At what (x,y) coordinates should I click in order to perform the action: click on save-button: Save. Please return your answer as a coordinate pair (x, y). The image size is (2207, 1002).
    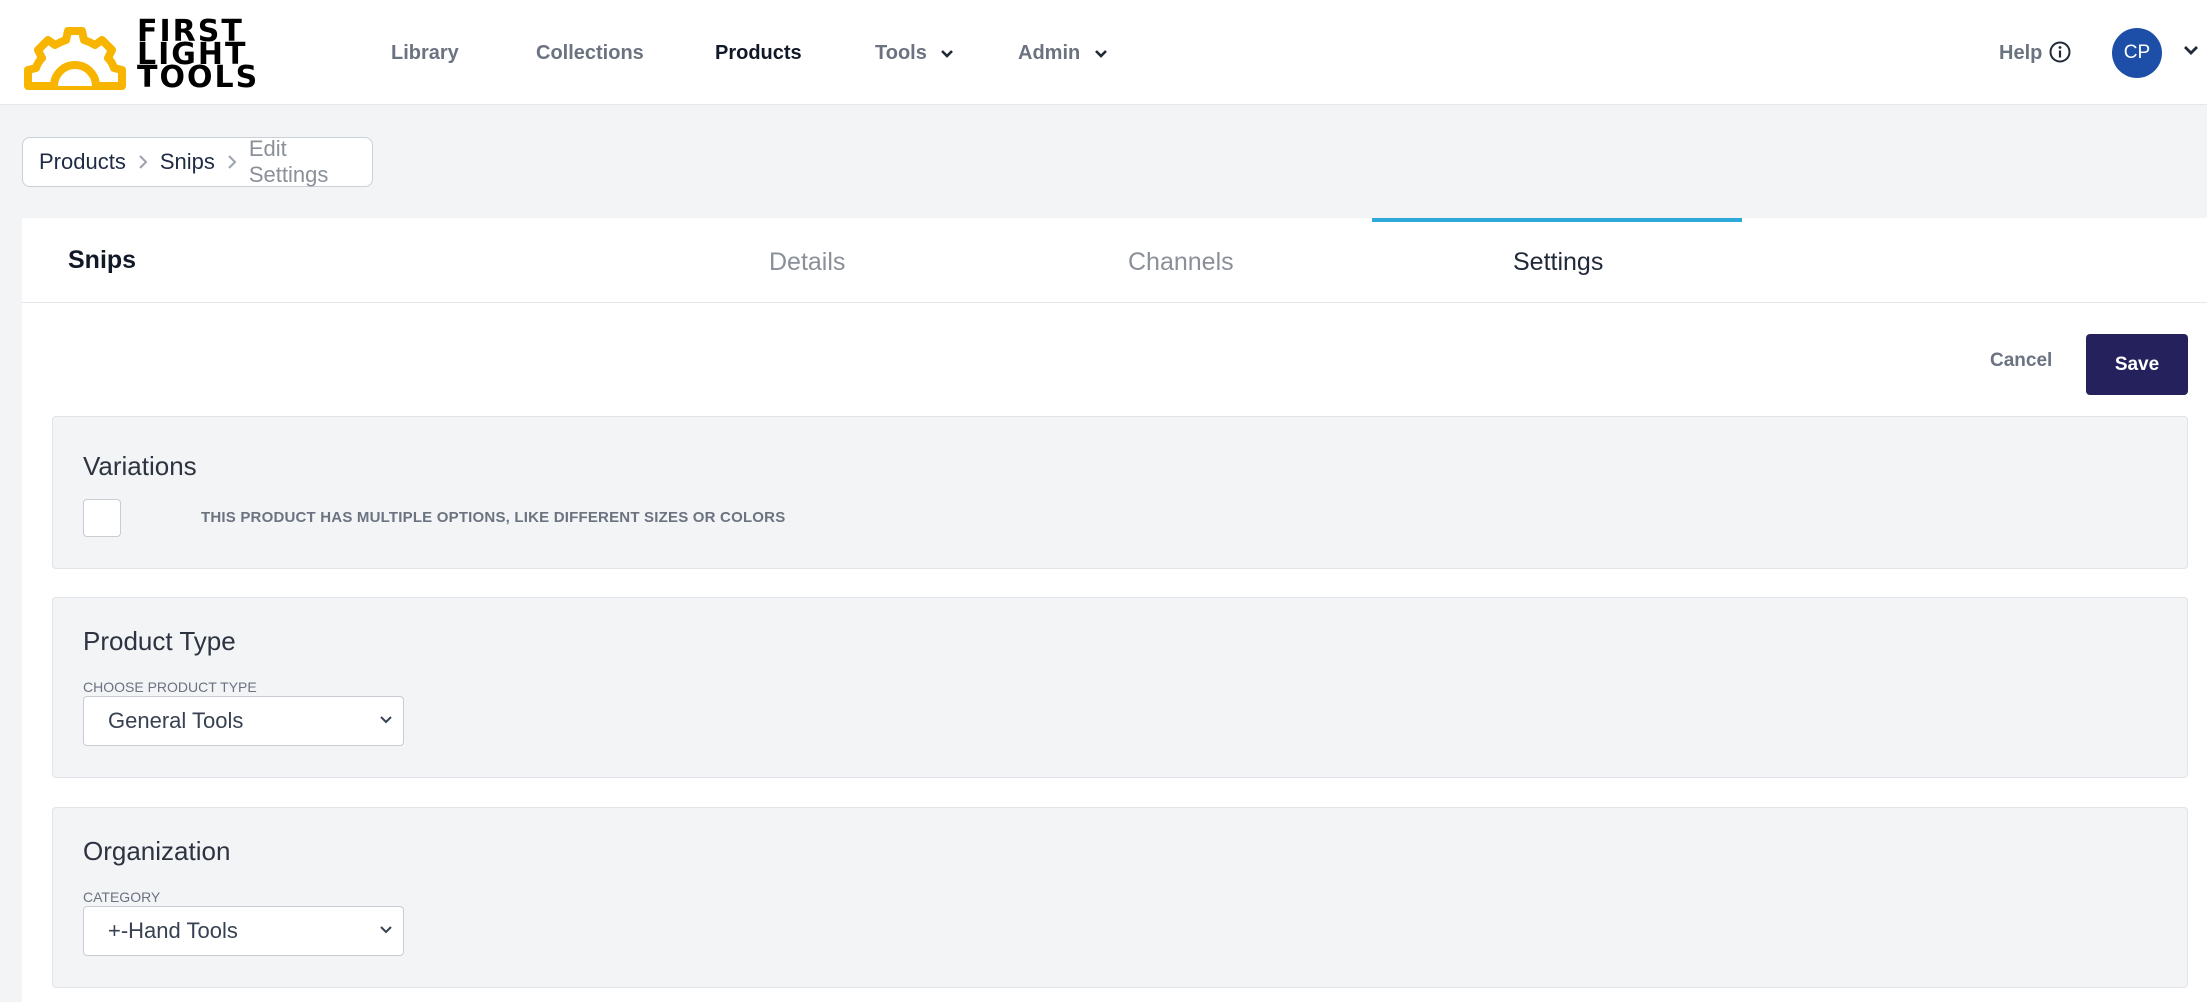
    Looking at the image, I should click on (2137, 364).